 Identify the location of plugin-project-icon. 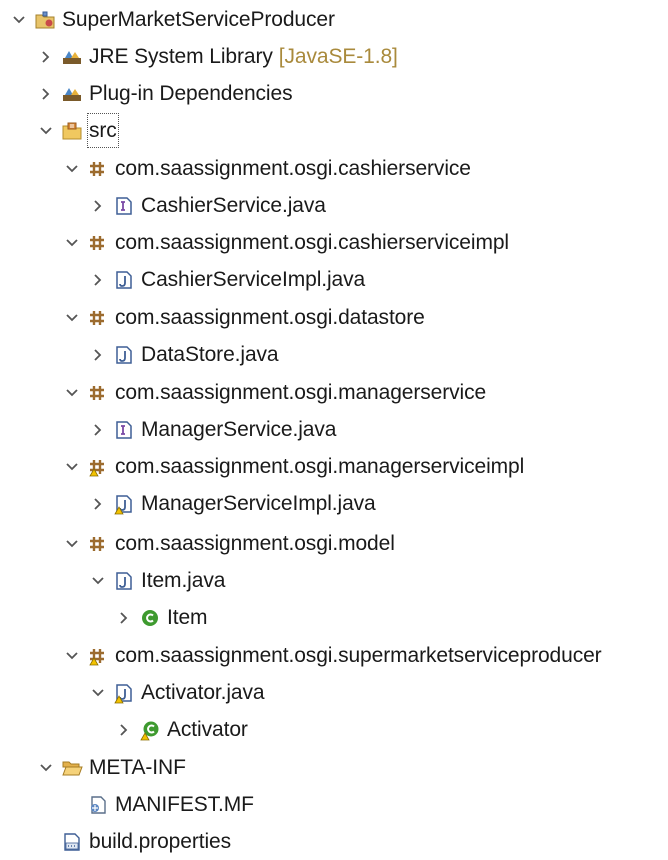
(45, 20).